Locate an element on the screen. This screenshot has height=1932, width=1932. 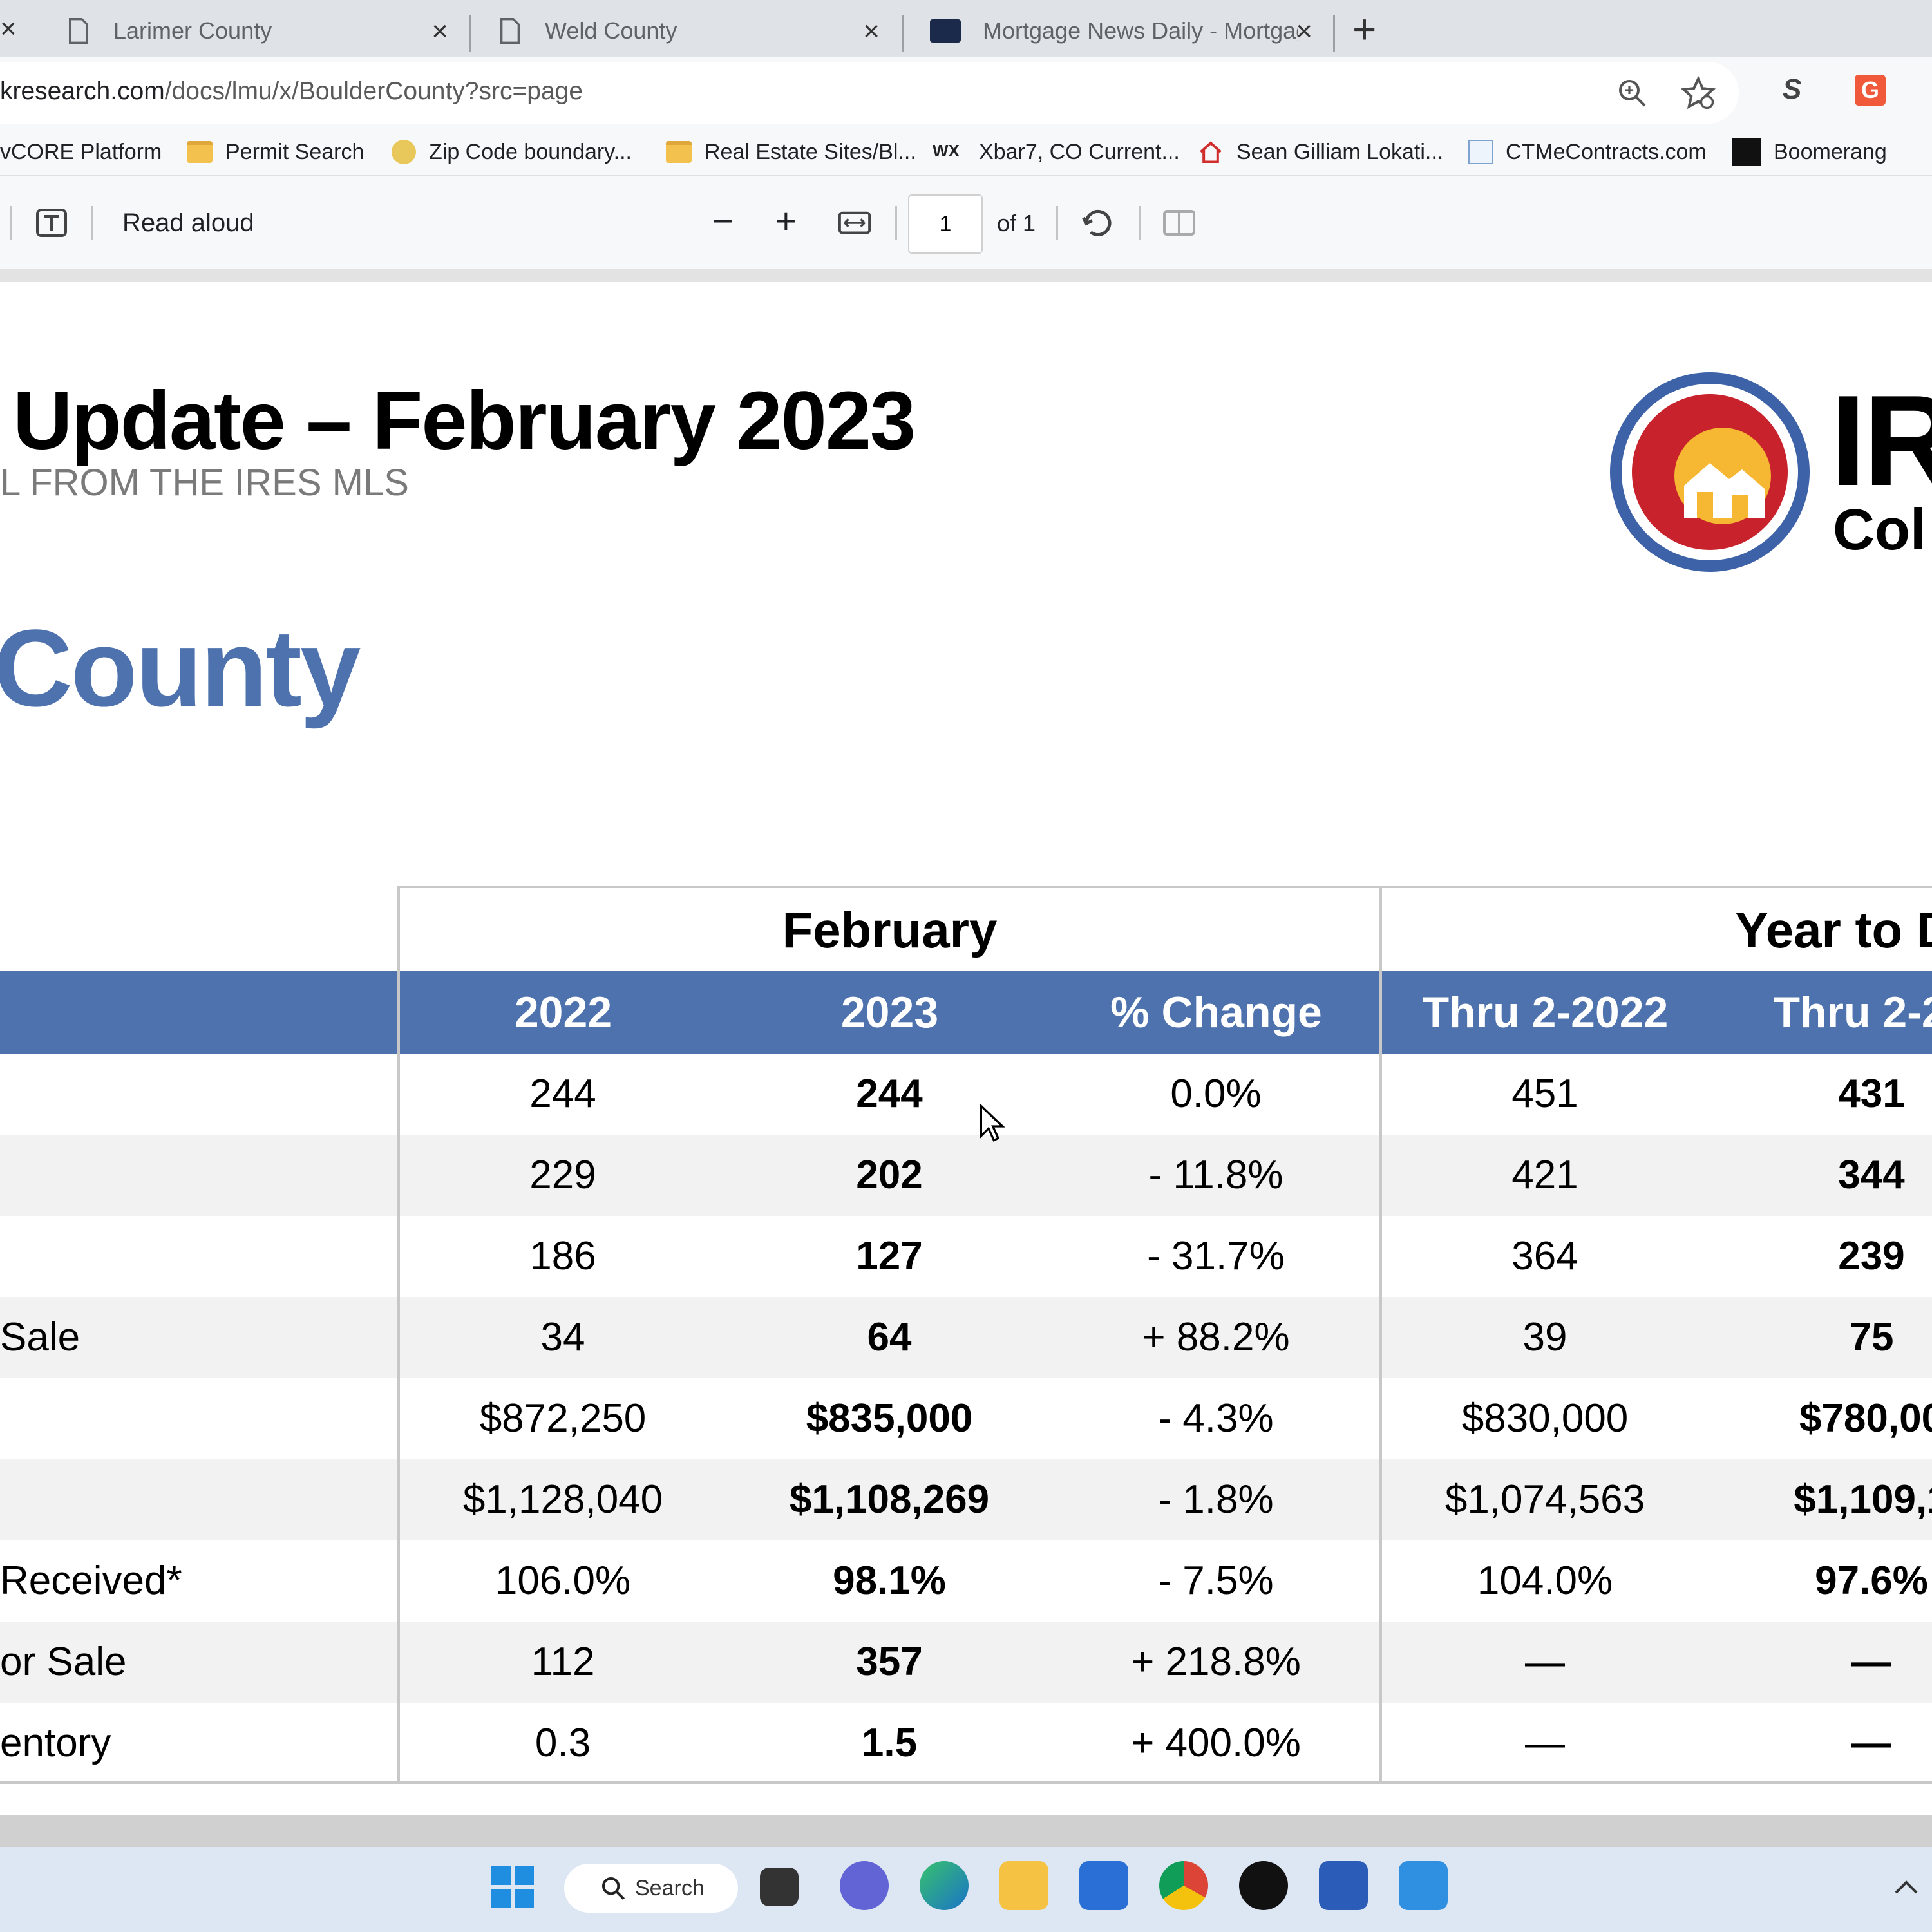
photos-icon is located at coordinates (1423, 1886).